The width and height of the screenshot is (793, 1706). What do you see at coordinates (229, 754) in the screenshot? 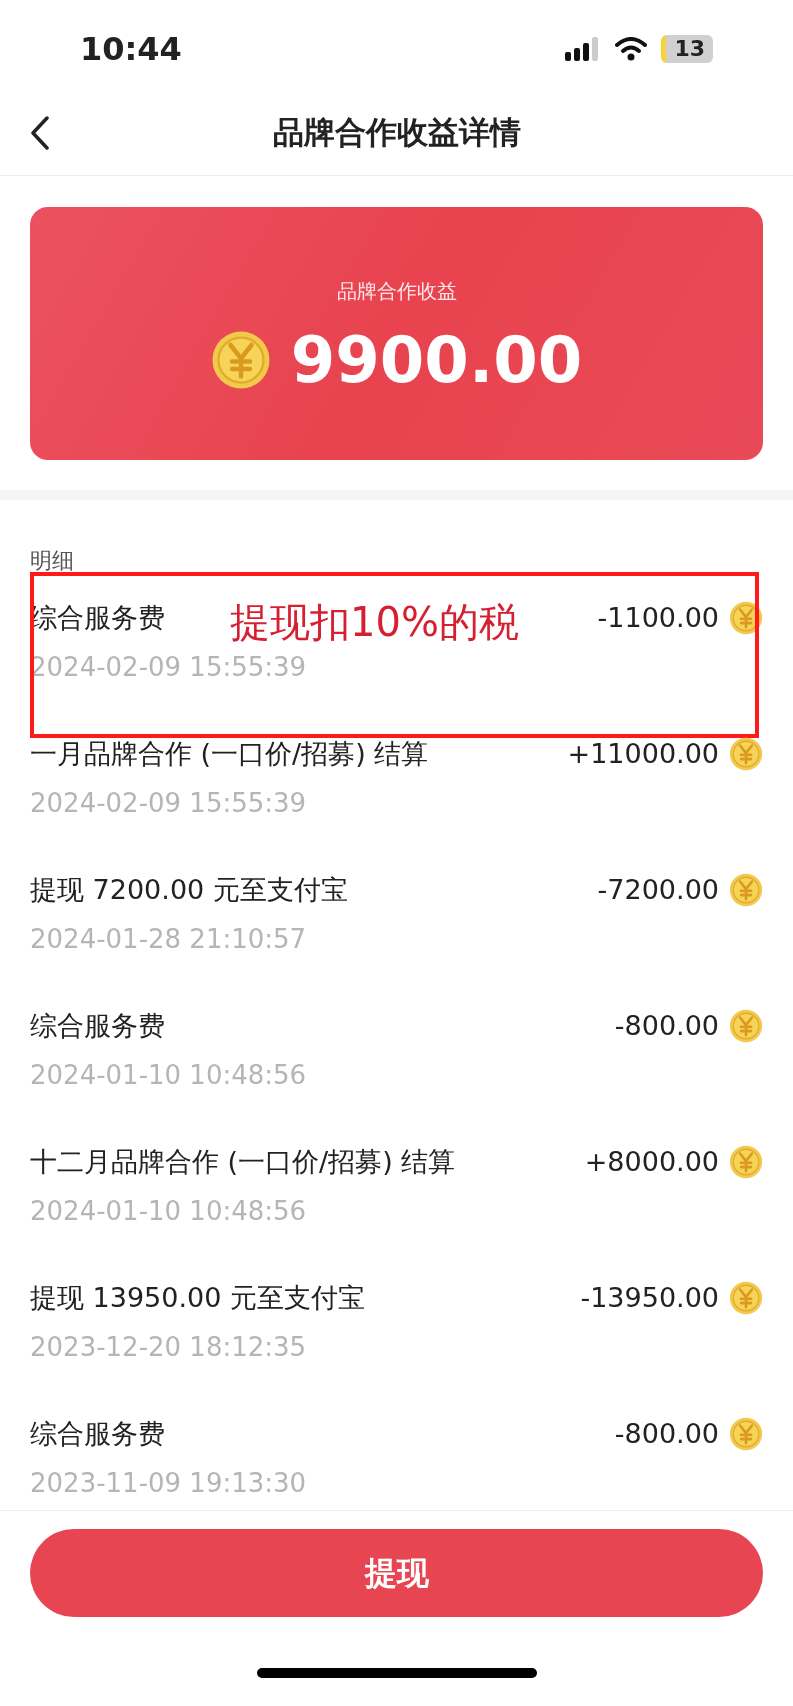
I see `transaction-title: 一月品牌合作 (一口价/招募) 结算` at bounding box center [229, 754].